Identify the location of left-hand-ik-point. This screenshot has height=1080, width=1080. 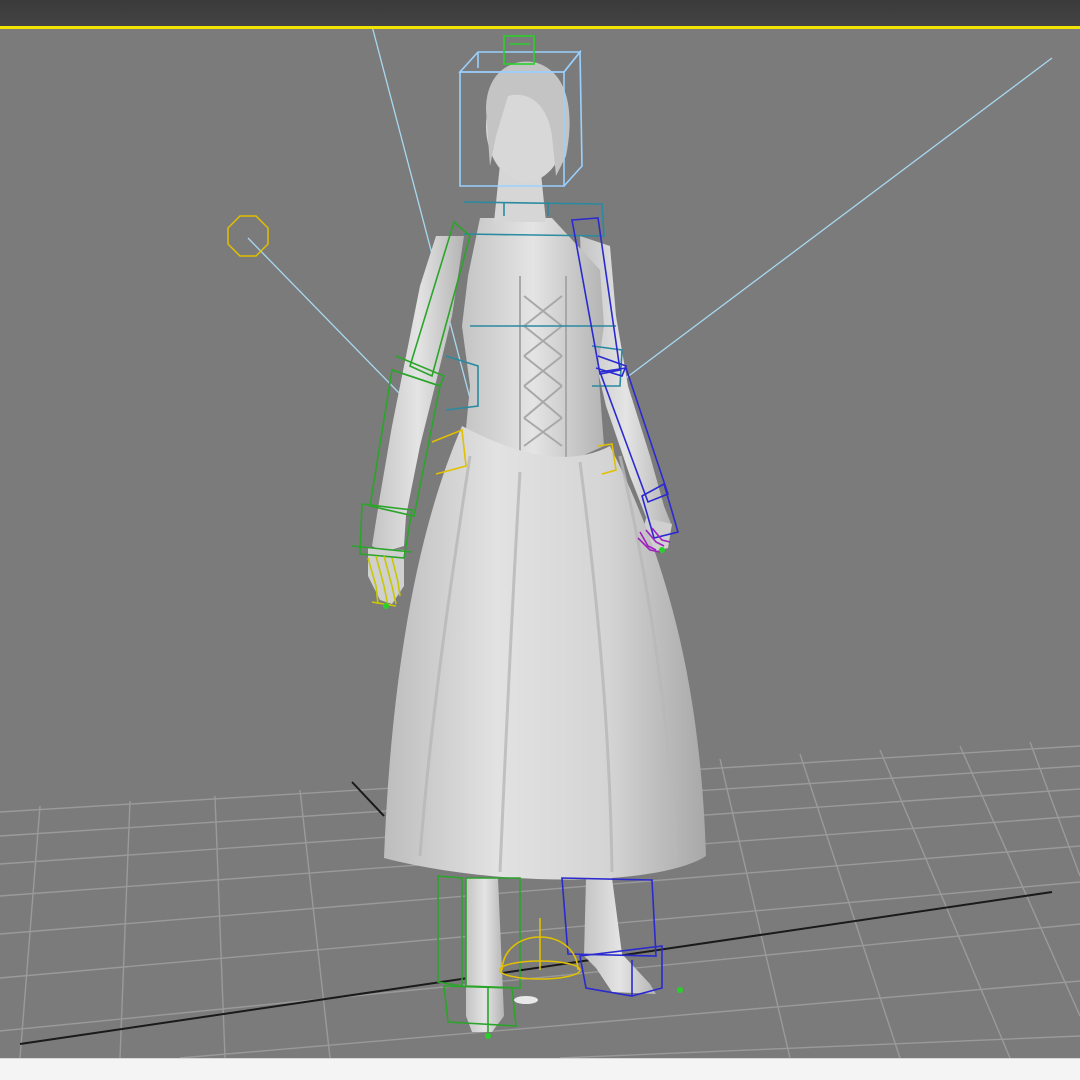
(386, 606).